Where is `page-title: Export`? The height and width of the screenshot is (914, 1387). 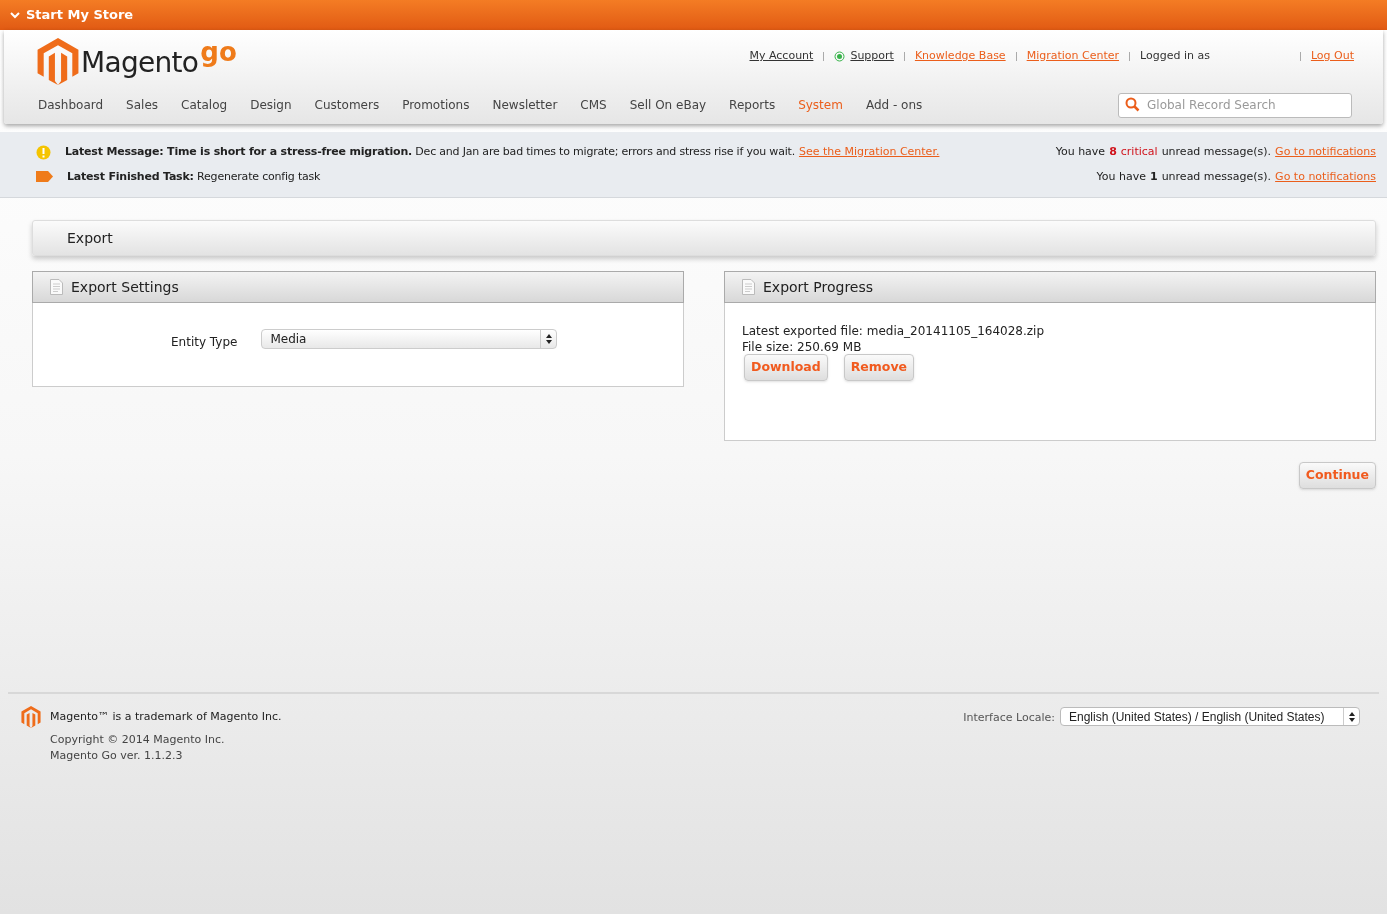 page-title: Export is located at coordinates (90, 238).